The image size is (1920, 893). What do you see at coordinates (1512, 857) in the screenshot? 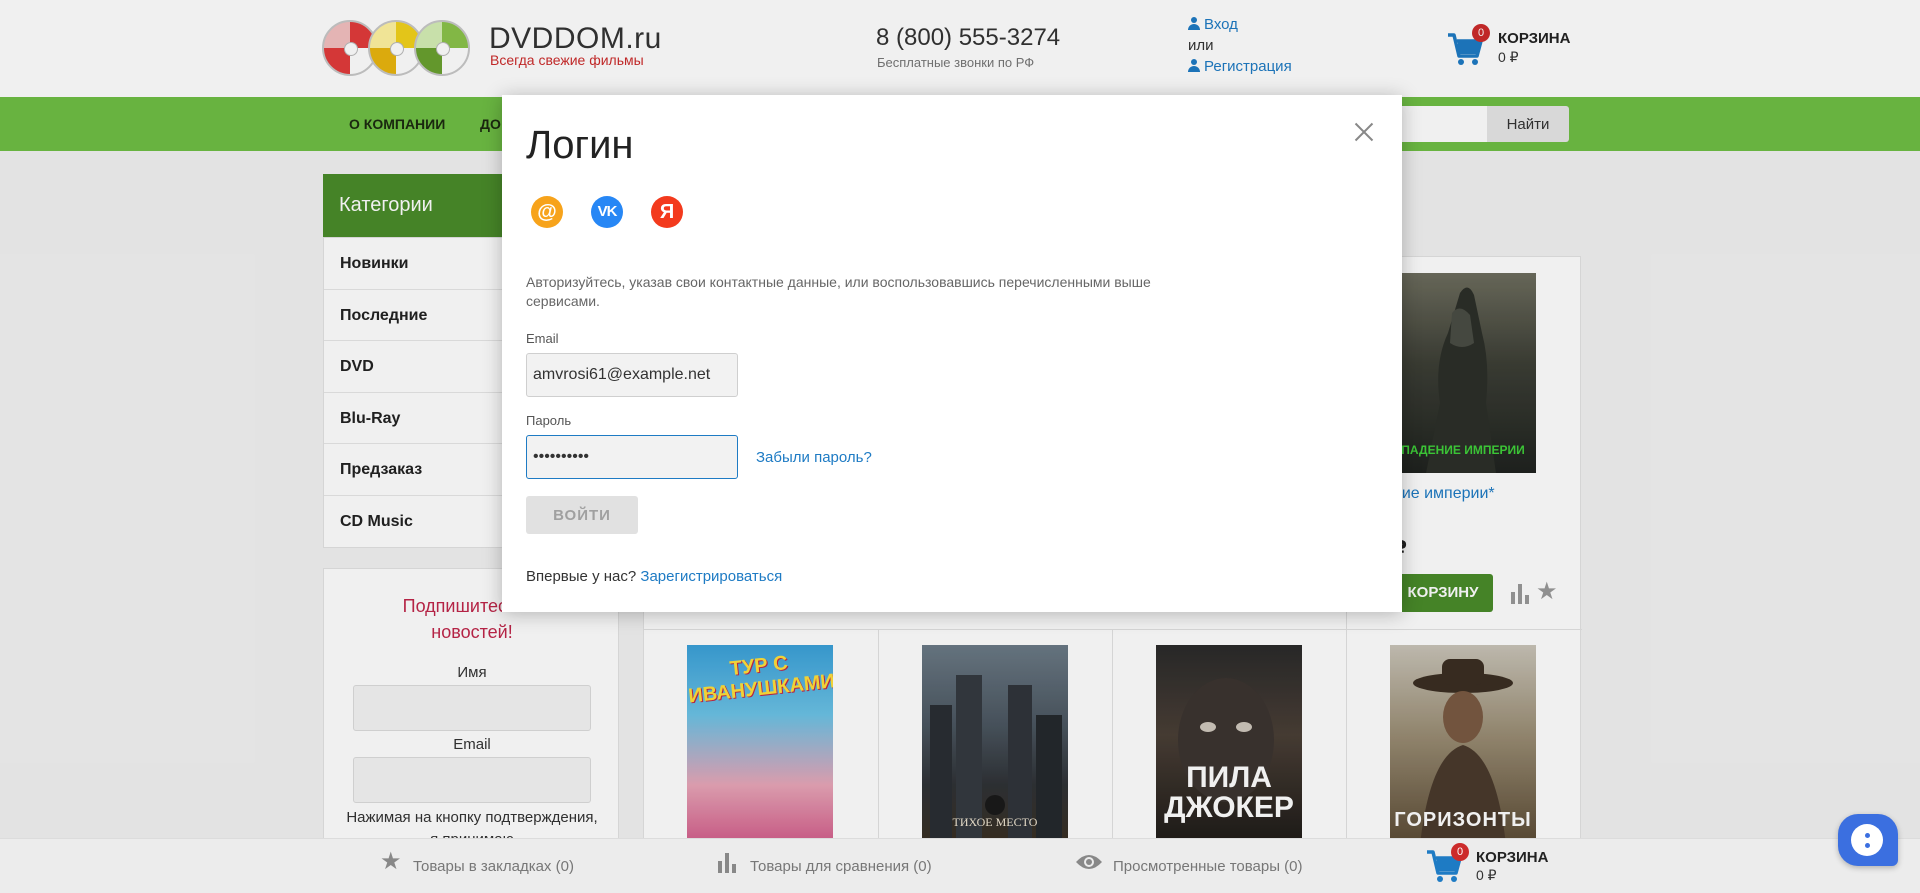
I see `bottom-cart-title: КОРЗИНА` at bounding box center [1512, 857].